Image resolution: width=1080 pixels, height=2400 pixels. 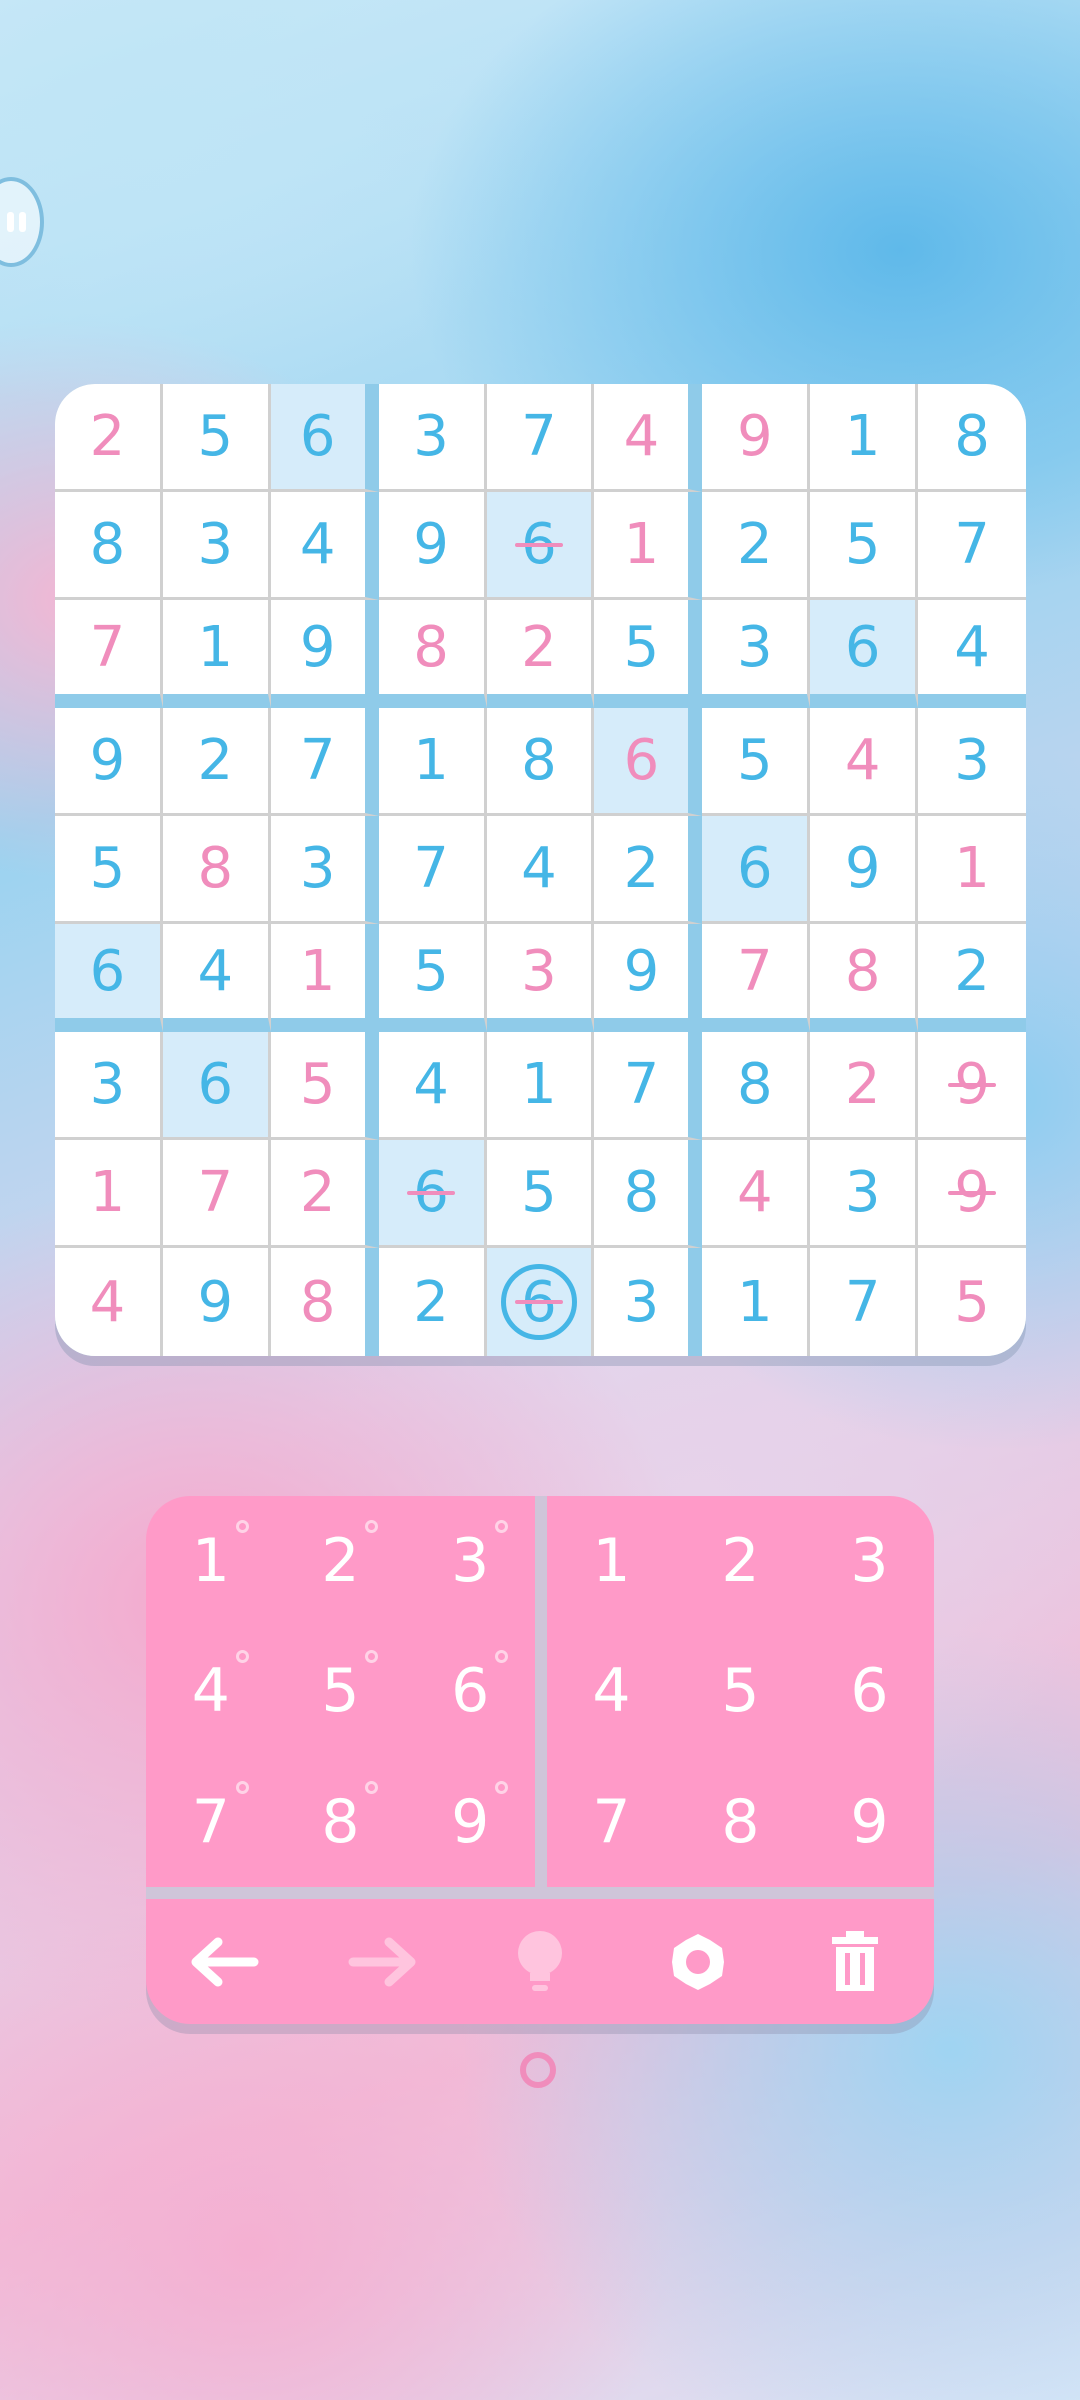 What do you see at coordinates (740, 1691) in the screenshot?
I see `number-key: 5` at bounding box center [740, 1691].